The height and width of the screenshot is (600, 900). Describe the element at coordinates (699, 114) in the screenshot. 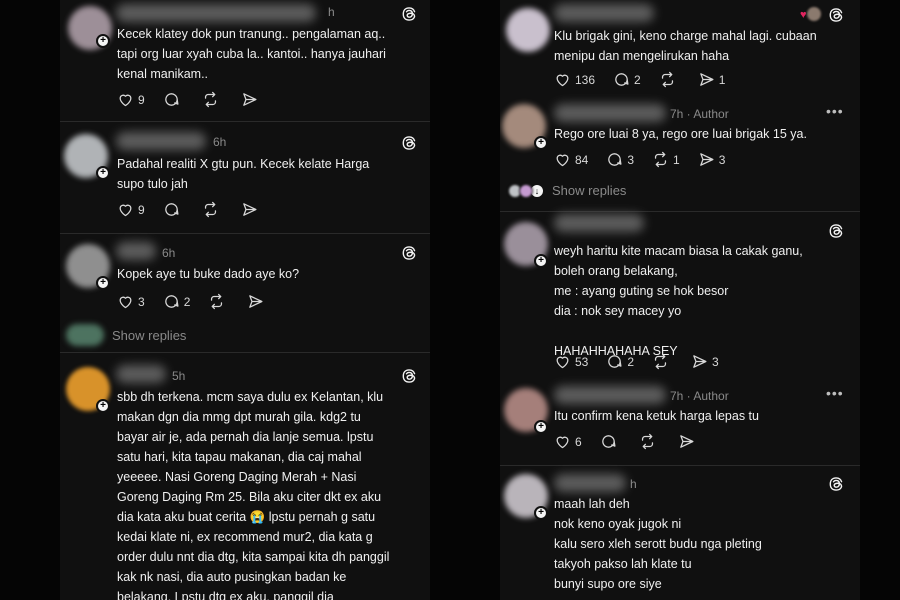

I see `post-time: 7h · Author` at that location.